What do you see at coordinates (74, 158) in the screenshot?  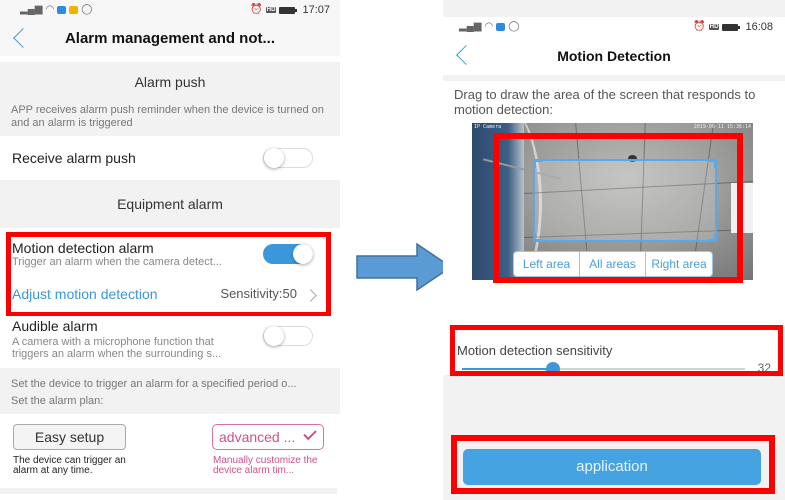 I see `receive-alarm-push-label: Receive alarm push` at bounding box center [74, 158].